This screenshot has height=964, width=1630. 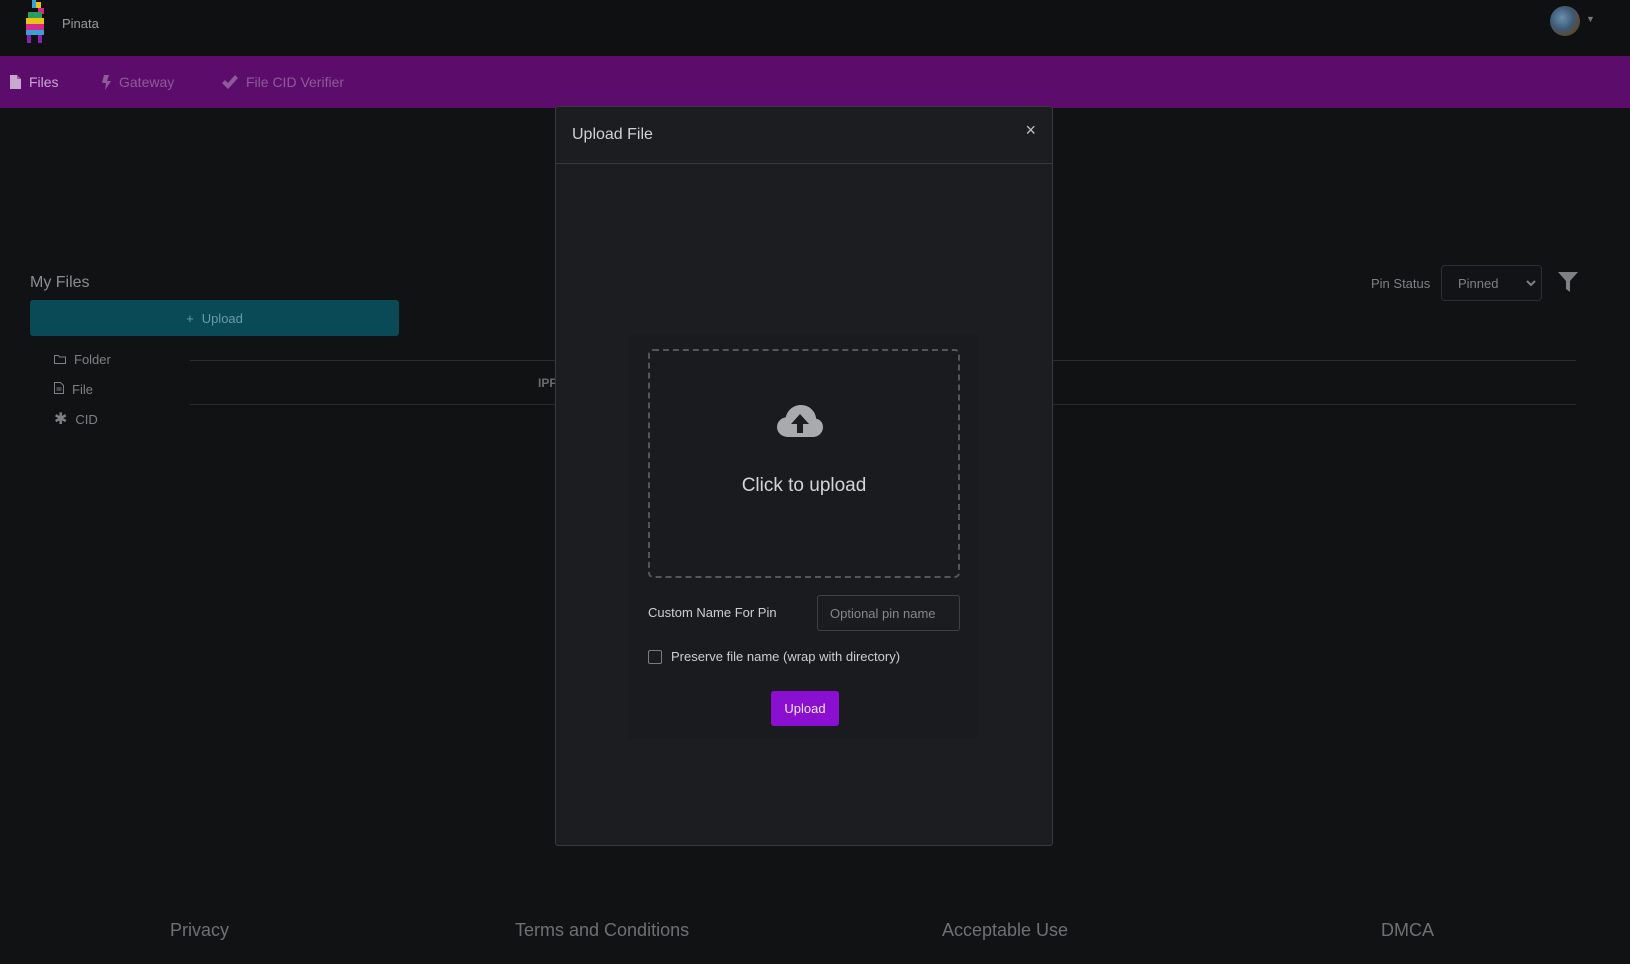 I want to click on chevron-down-icon, so click(x=1531, y=284).